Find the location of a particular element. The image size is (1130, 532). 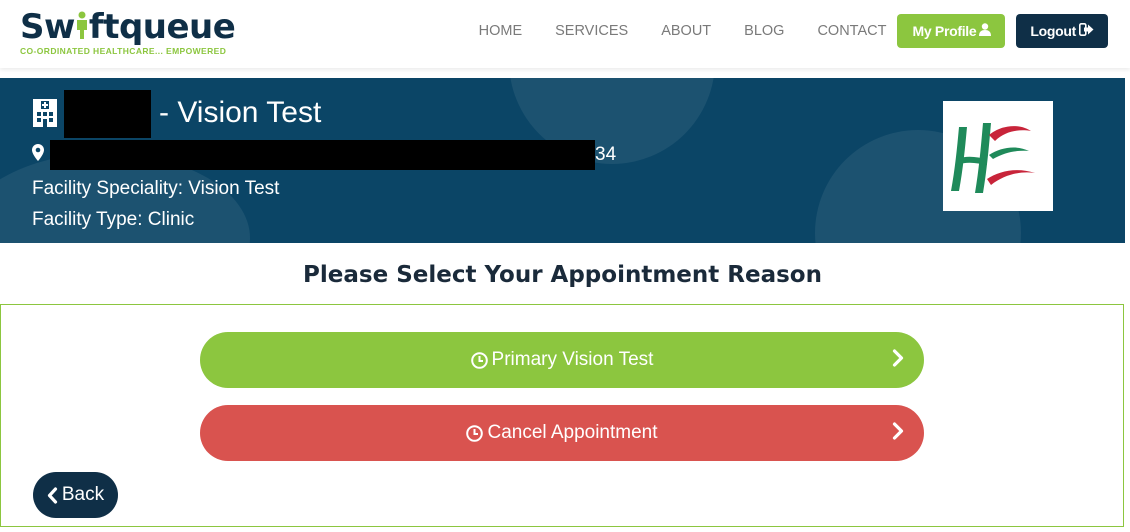

chevron-left-icon is located at coordinates (52, 495).